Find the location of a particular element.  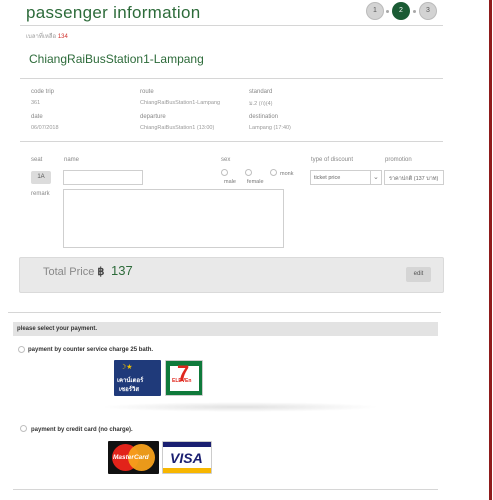

name-label: name is located at coordinates (72, 160).